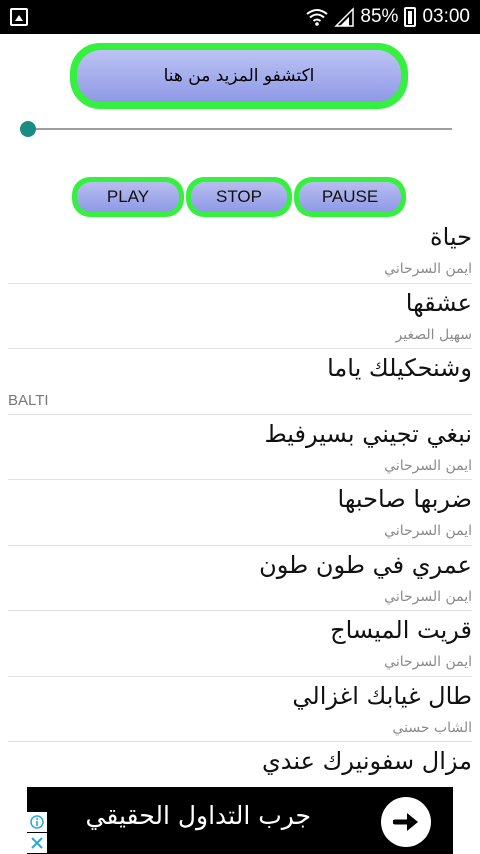  I want to click on list-item: نبغي تجيني بسيرفيط ايمن السرحاني, so click(240, 447).